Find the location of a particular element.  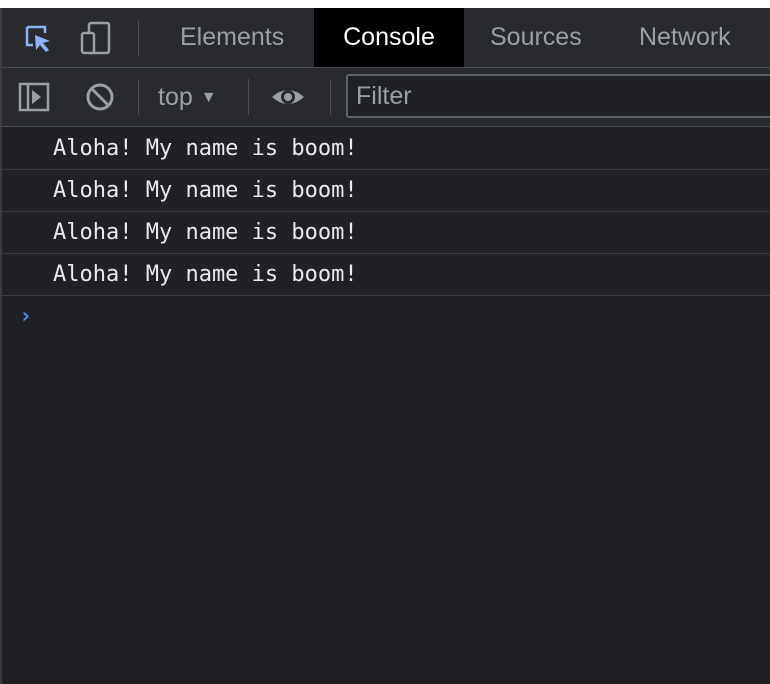

tab-network: Network is located at coordinates (685, 37).